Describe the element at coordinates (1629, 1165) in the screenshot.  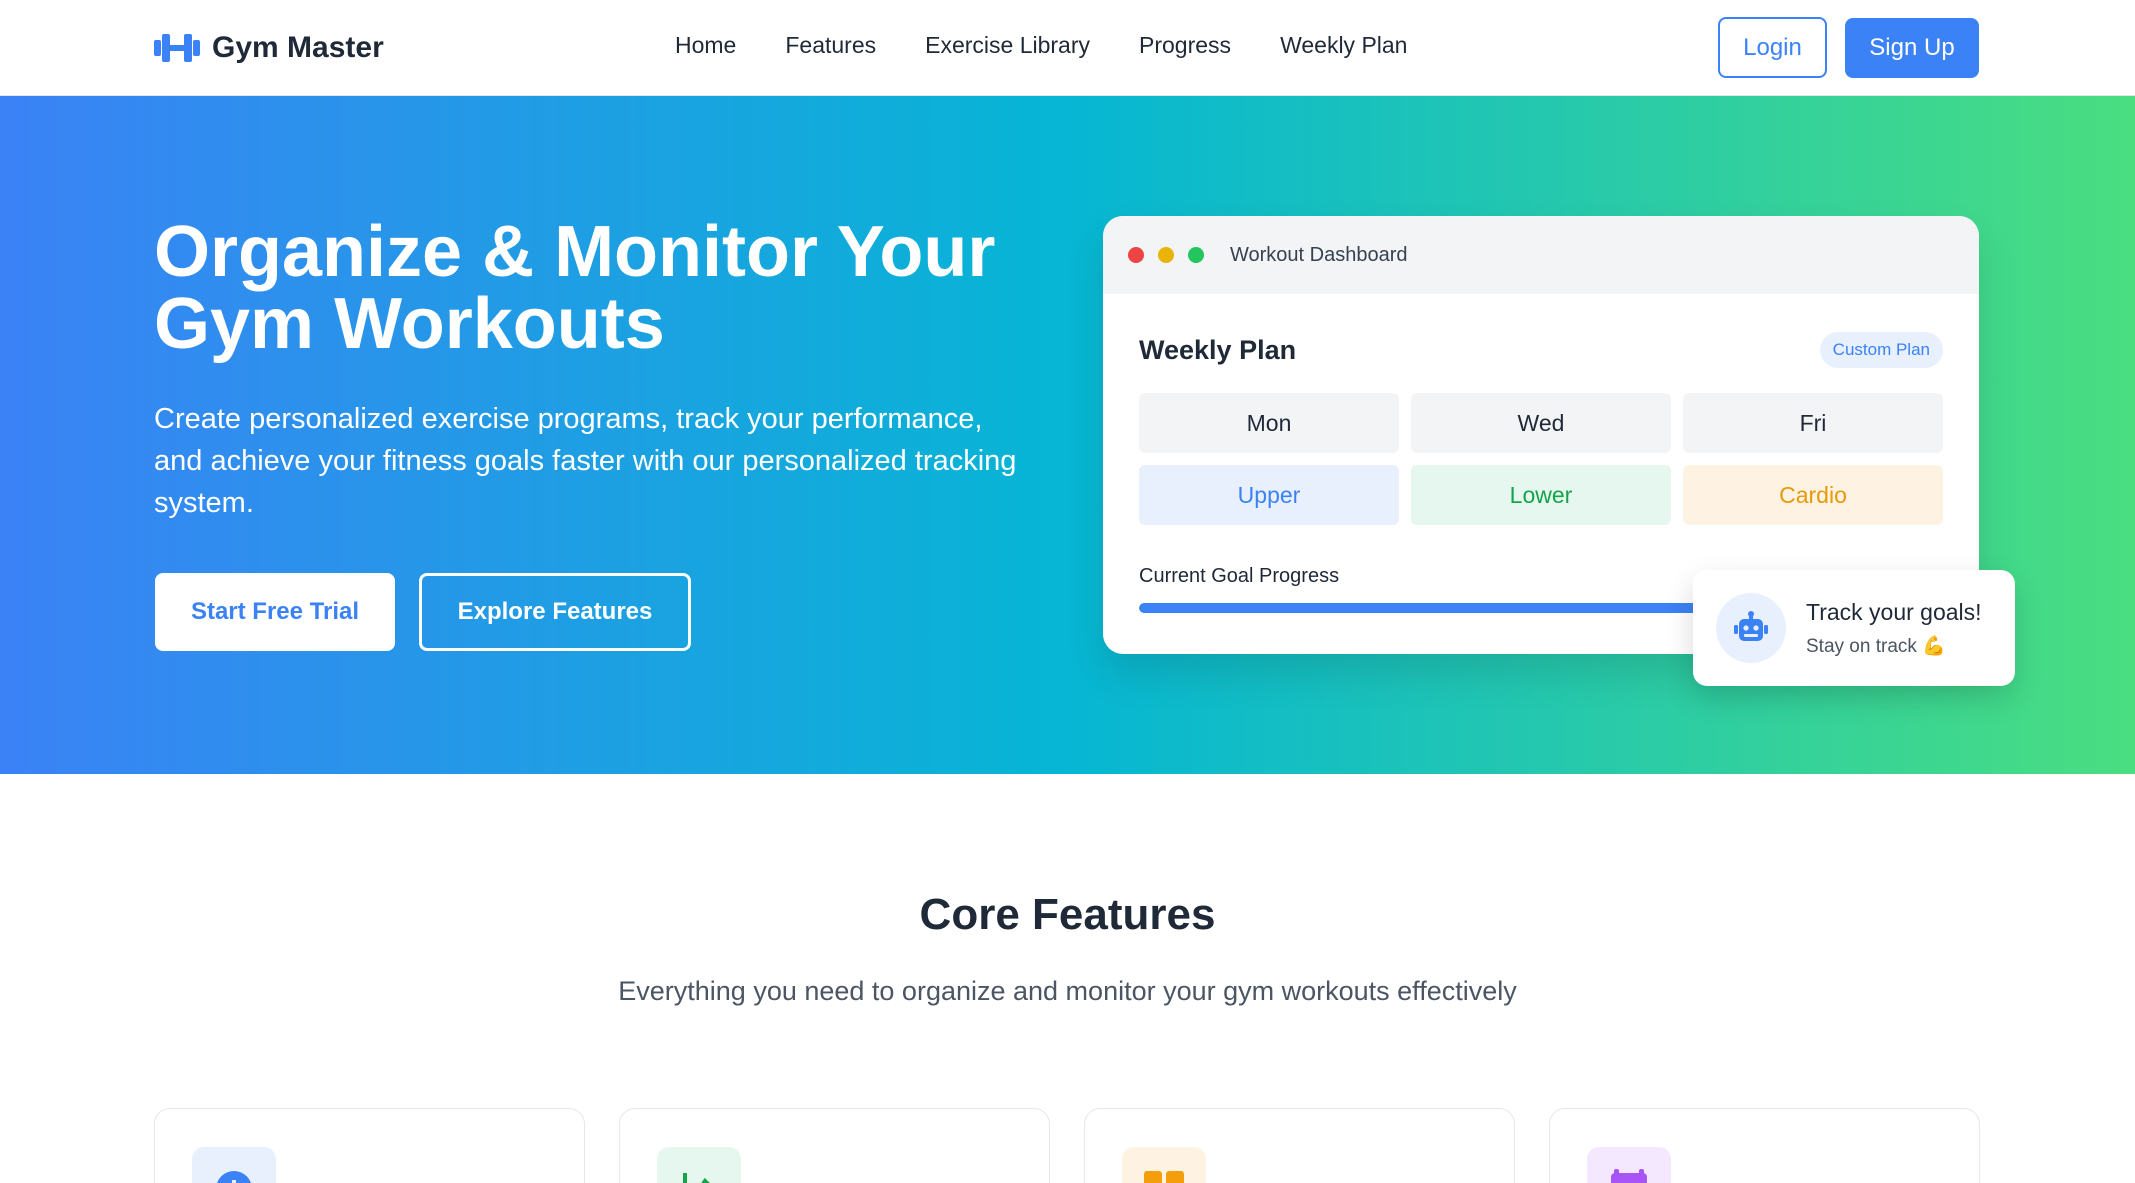
I see `calendar-icon` at that location.